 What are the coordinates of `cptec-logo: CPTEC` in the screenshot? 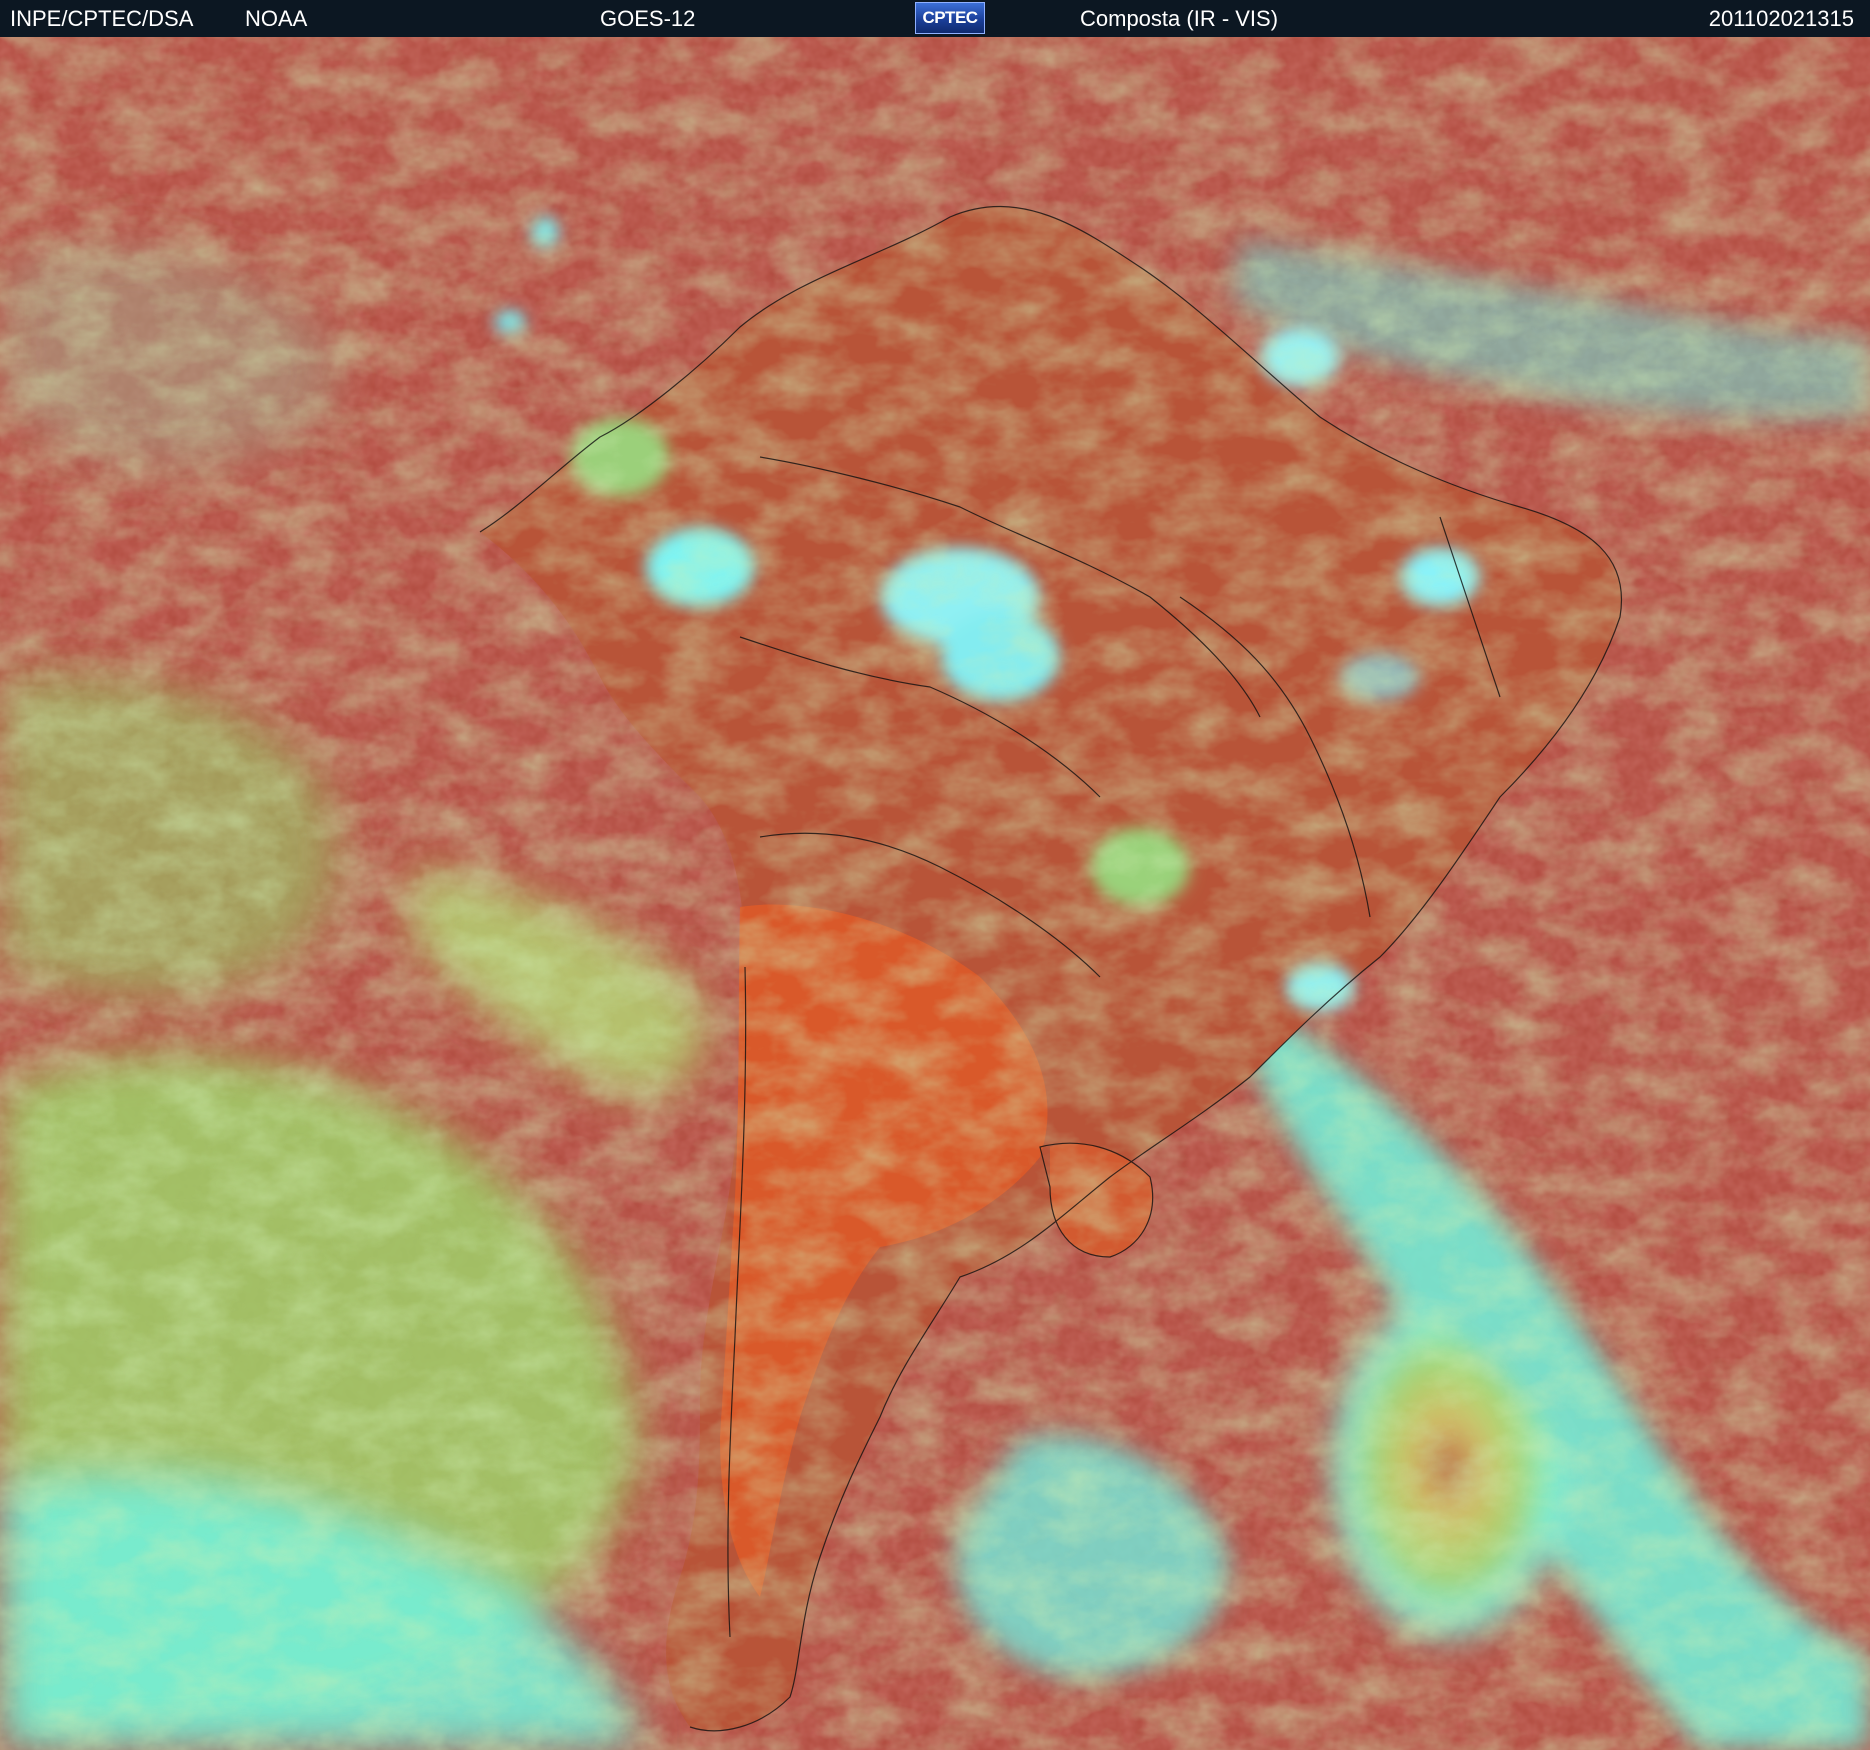 It's located at (950, 18).